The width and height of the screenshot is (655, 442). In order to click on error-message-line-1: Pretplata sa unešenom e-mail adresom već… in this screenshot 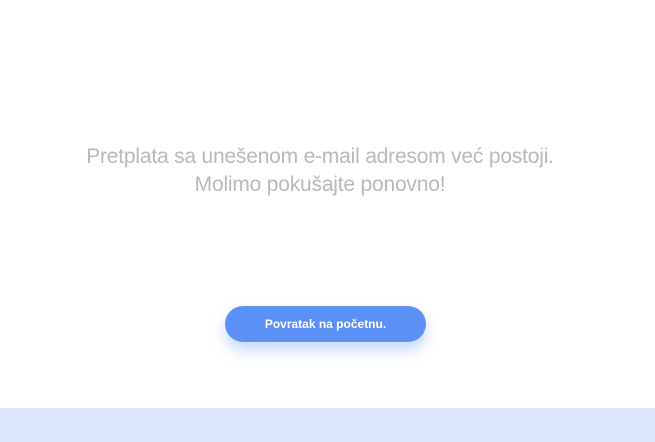, I will do `click(320, 156)`.